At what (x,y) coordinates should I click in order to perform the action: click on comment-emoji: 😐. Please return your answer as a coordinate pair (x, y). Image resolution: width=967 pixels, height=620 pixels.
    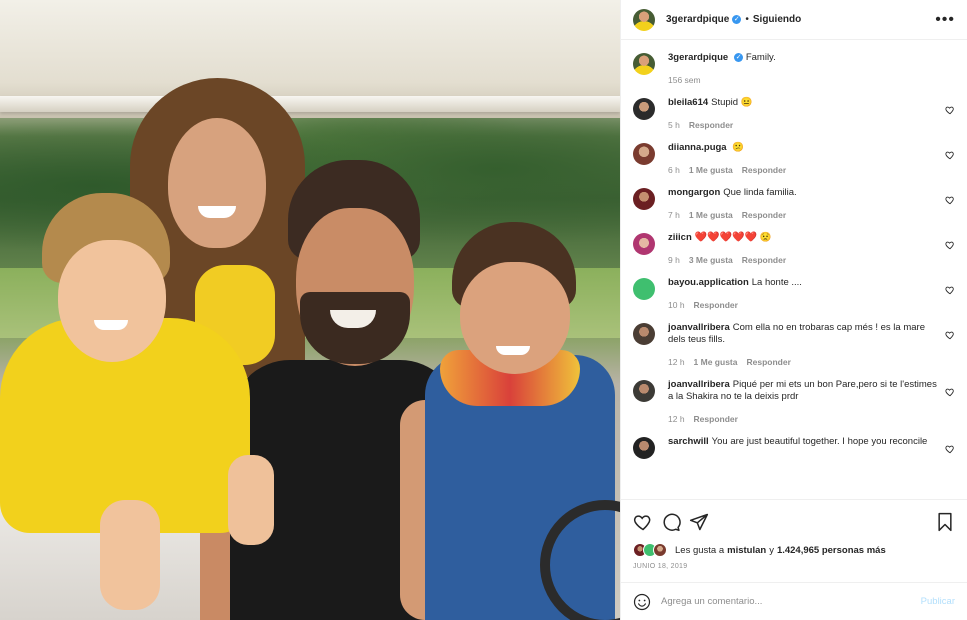
    Looking at the image, I should click on (746, 102).